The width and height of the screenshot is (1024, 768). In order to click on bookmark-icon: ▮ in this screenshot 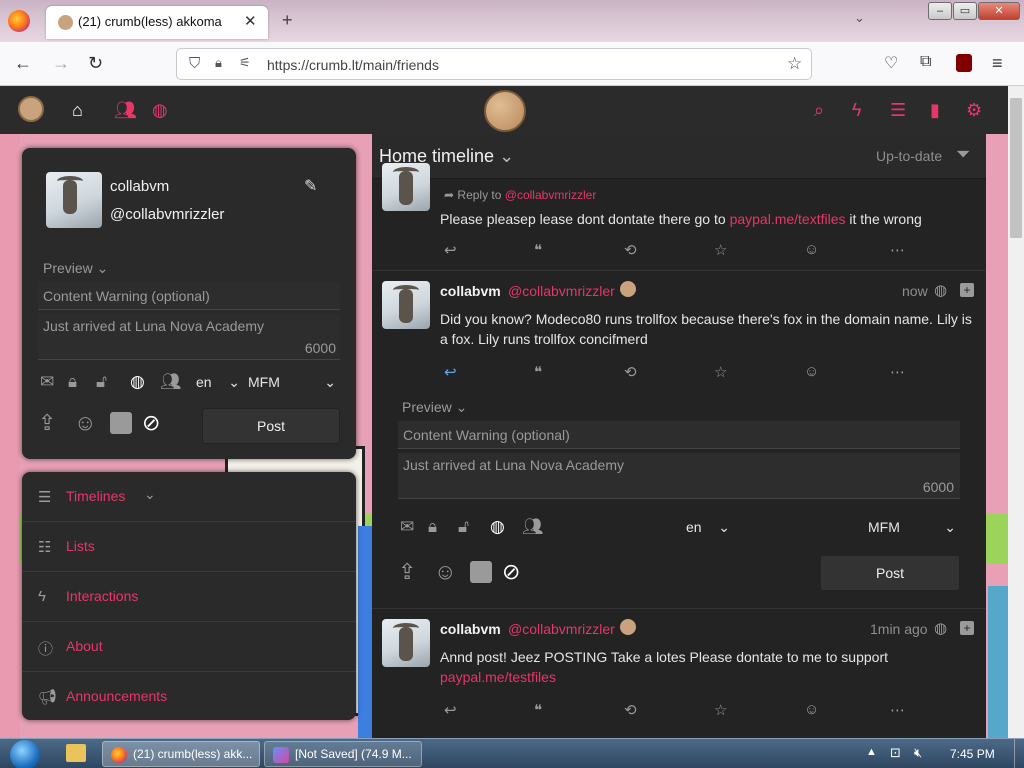, I will do `click(935, 110)`.